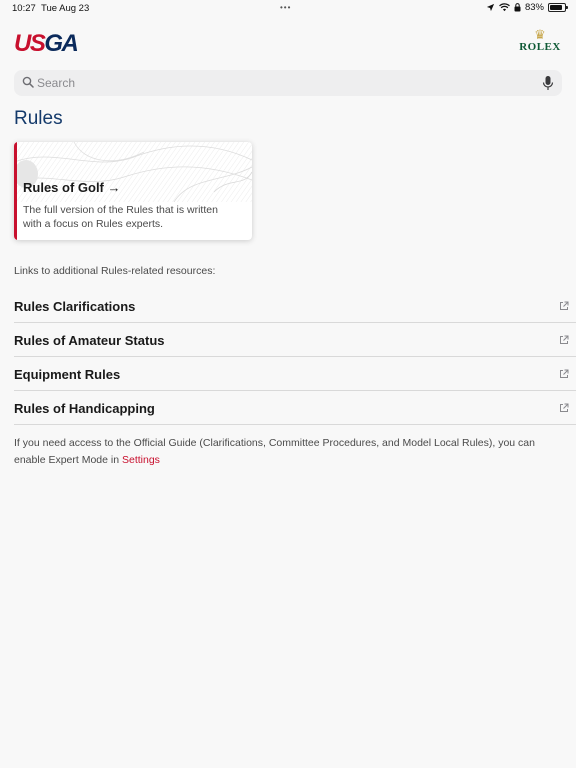 This screenshot has height=768, width=576. I want to click on wifi-icon, so click(504, 7).